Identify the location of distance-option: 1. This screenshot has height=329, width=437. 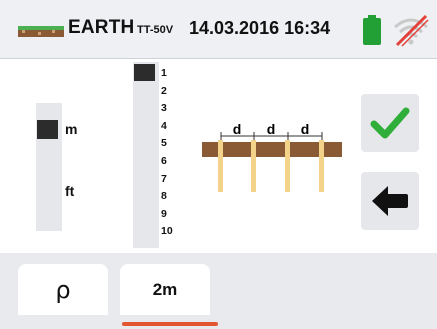
(167, 74).